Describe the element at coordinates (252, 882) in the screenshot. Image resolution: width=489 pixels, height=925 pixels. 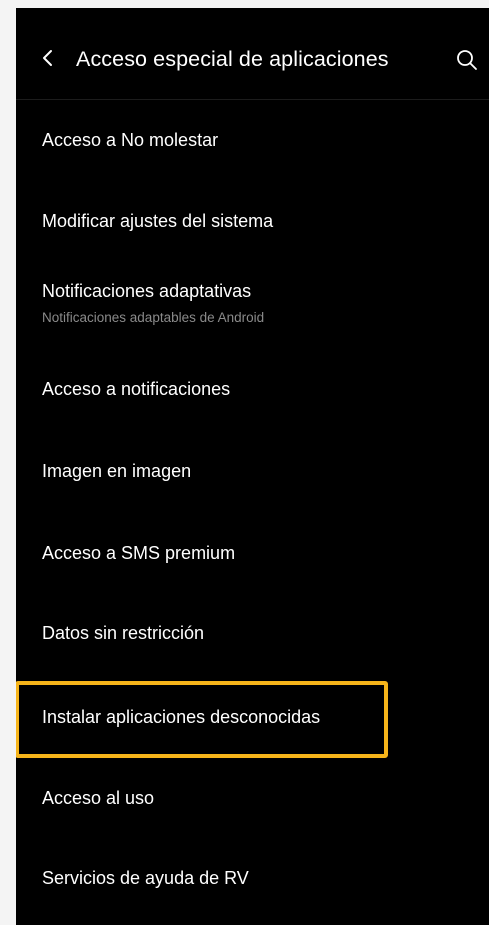
I see `list-item-servicios-ayuda-rv: Servicios de ayuda de RV` at that location.